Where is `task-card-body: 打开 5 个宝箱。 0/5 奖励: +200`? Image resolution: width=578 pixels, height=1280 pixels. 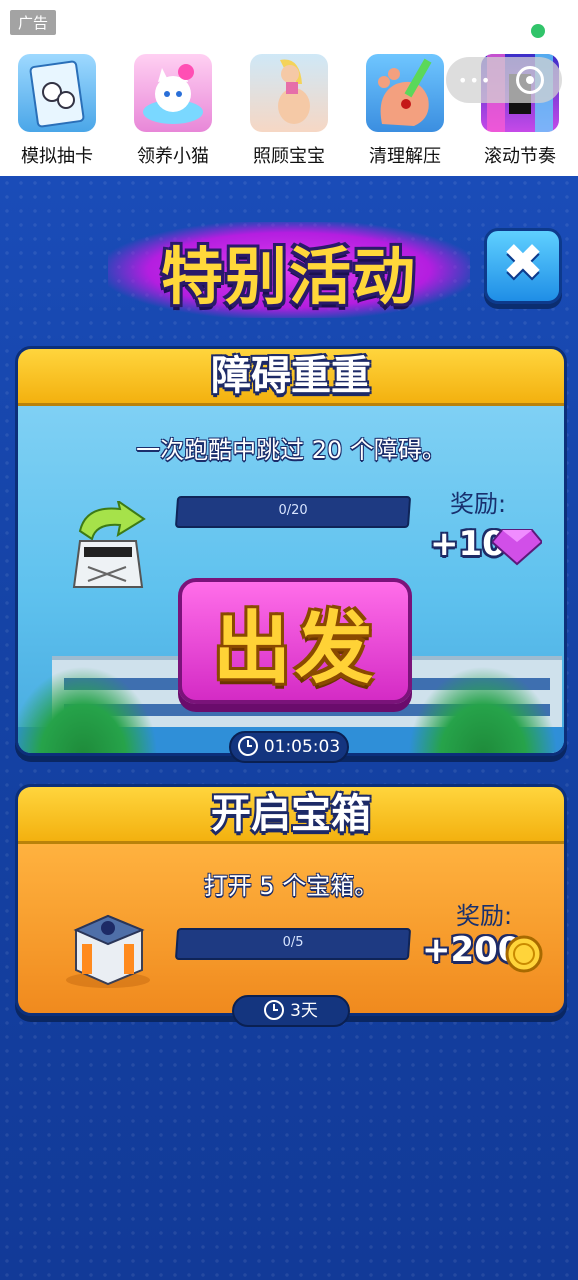 task-card-body: 打开 5 个宝箱。 0/5 奖励: +200 is located at coordinates (291, 928).